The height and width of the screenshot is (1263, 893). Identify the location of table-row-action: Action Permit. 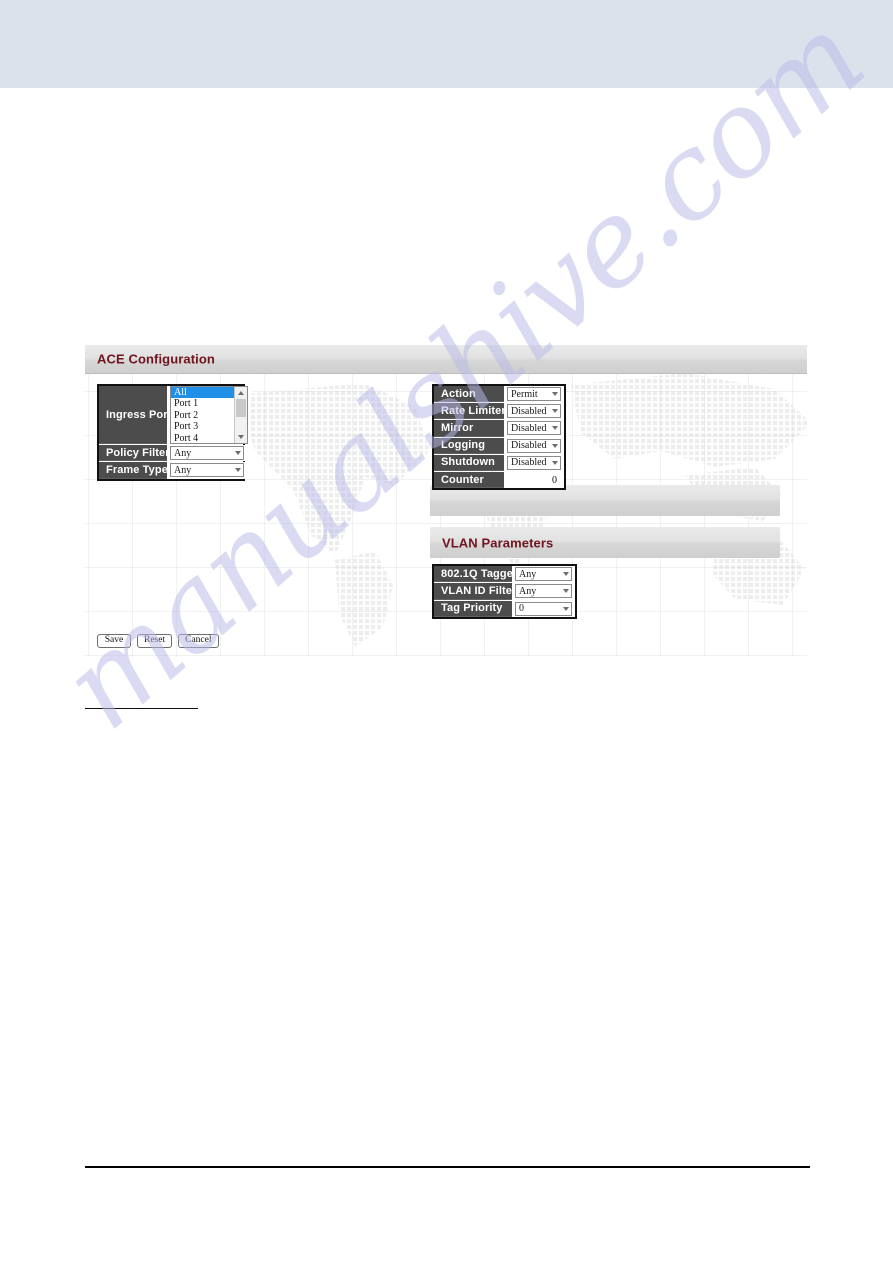
(499, 395).